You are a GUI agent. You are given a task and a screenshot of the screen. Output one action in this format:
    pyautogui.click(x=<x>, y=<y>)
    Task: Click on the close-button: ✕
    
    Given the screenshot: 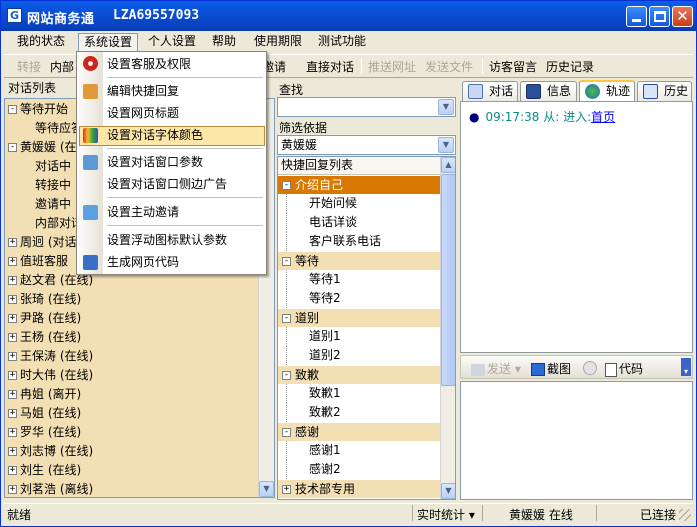 What is the action you would take?
    pyautogui.click(x=682, y=16)
    